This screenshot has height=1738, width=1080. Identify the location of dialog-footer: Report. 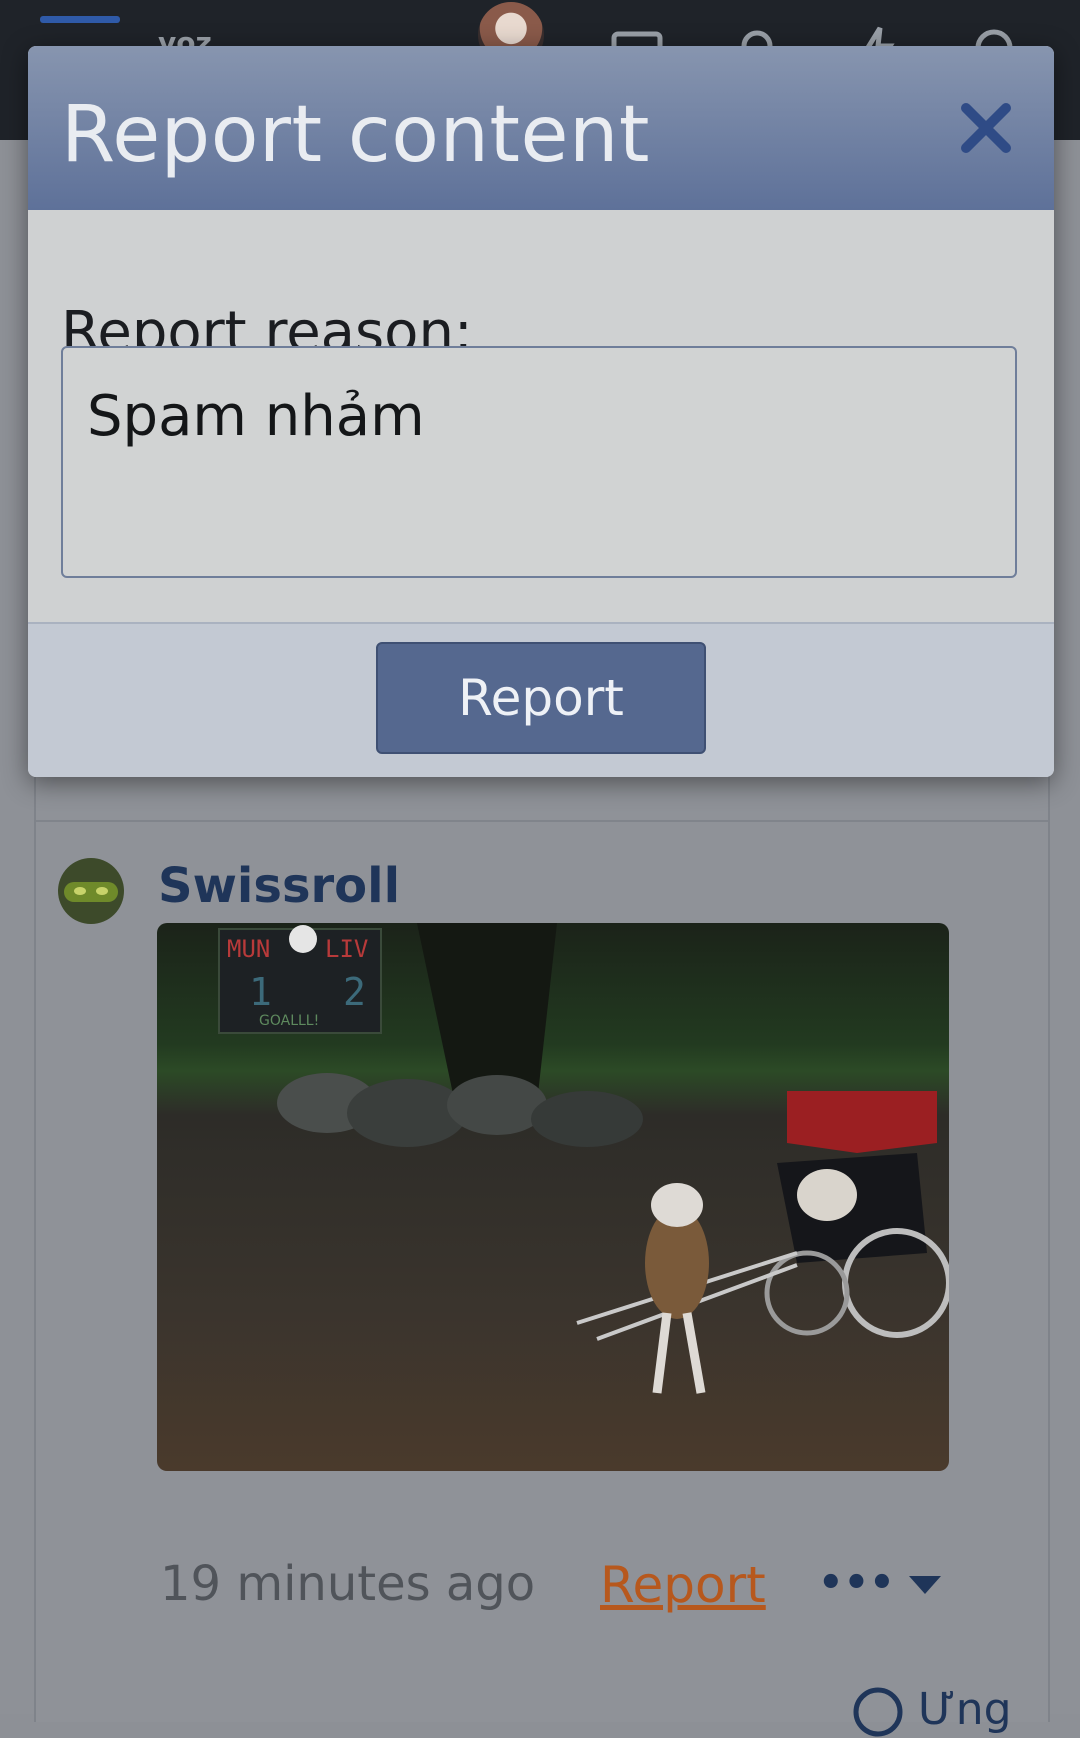
(541, 699).